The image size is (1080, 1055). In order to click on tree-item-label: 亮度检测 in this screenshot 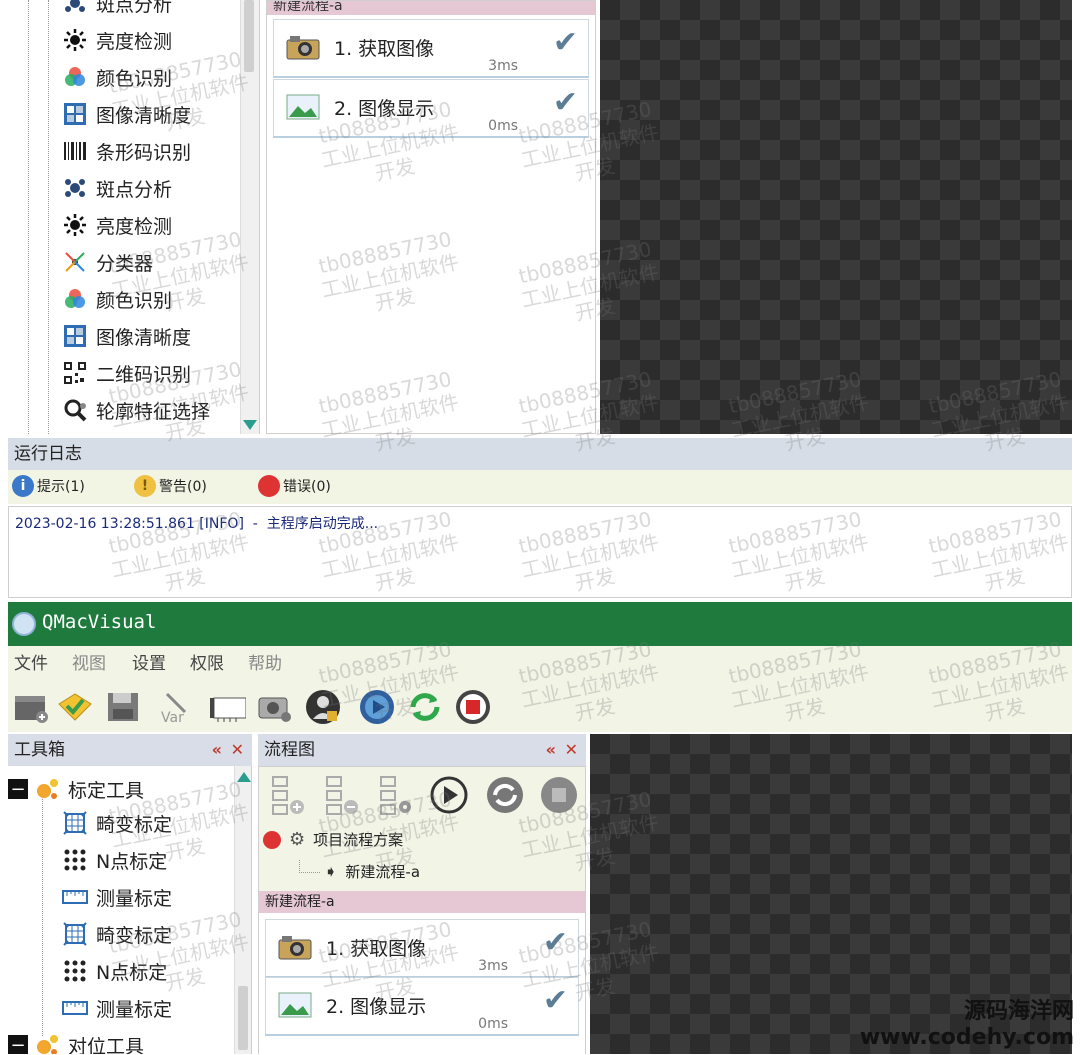, I will do `click(134, 226)`.